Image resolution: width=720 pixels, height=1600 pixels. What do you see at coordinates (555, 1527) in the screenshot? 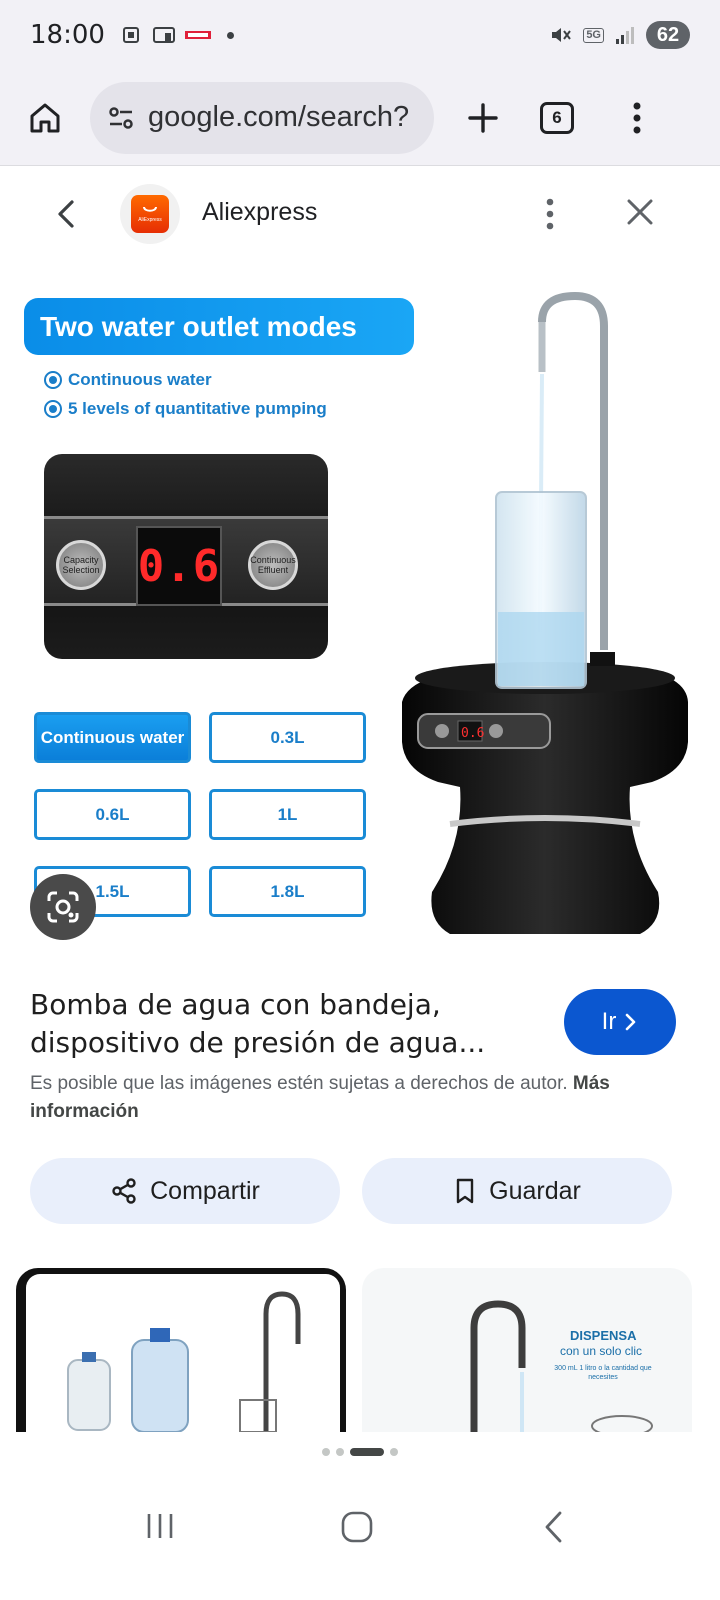
I see `back-nav-icon` at bounding box center [555, 1527].